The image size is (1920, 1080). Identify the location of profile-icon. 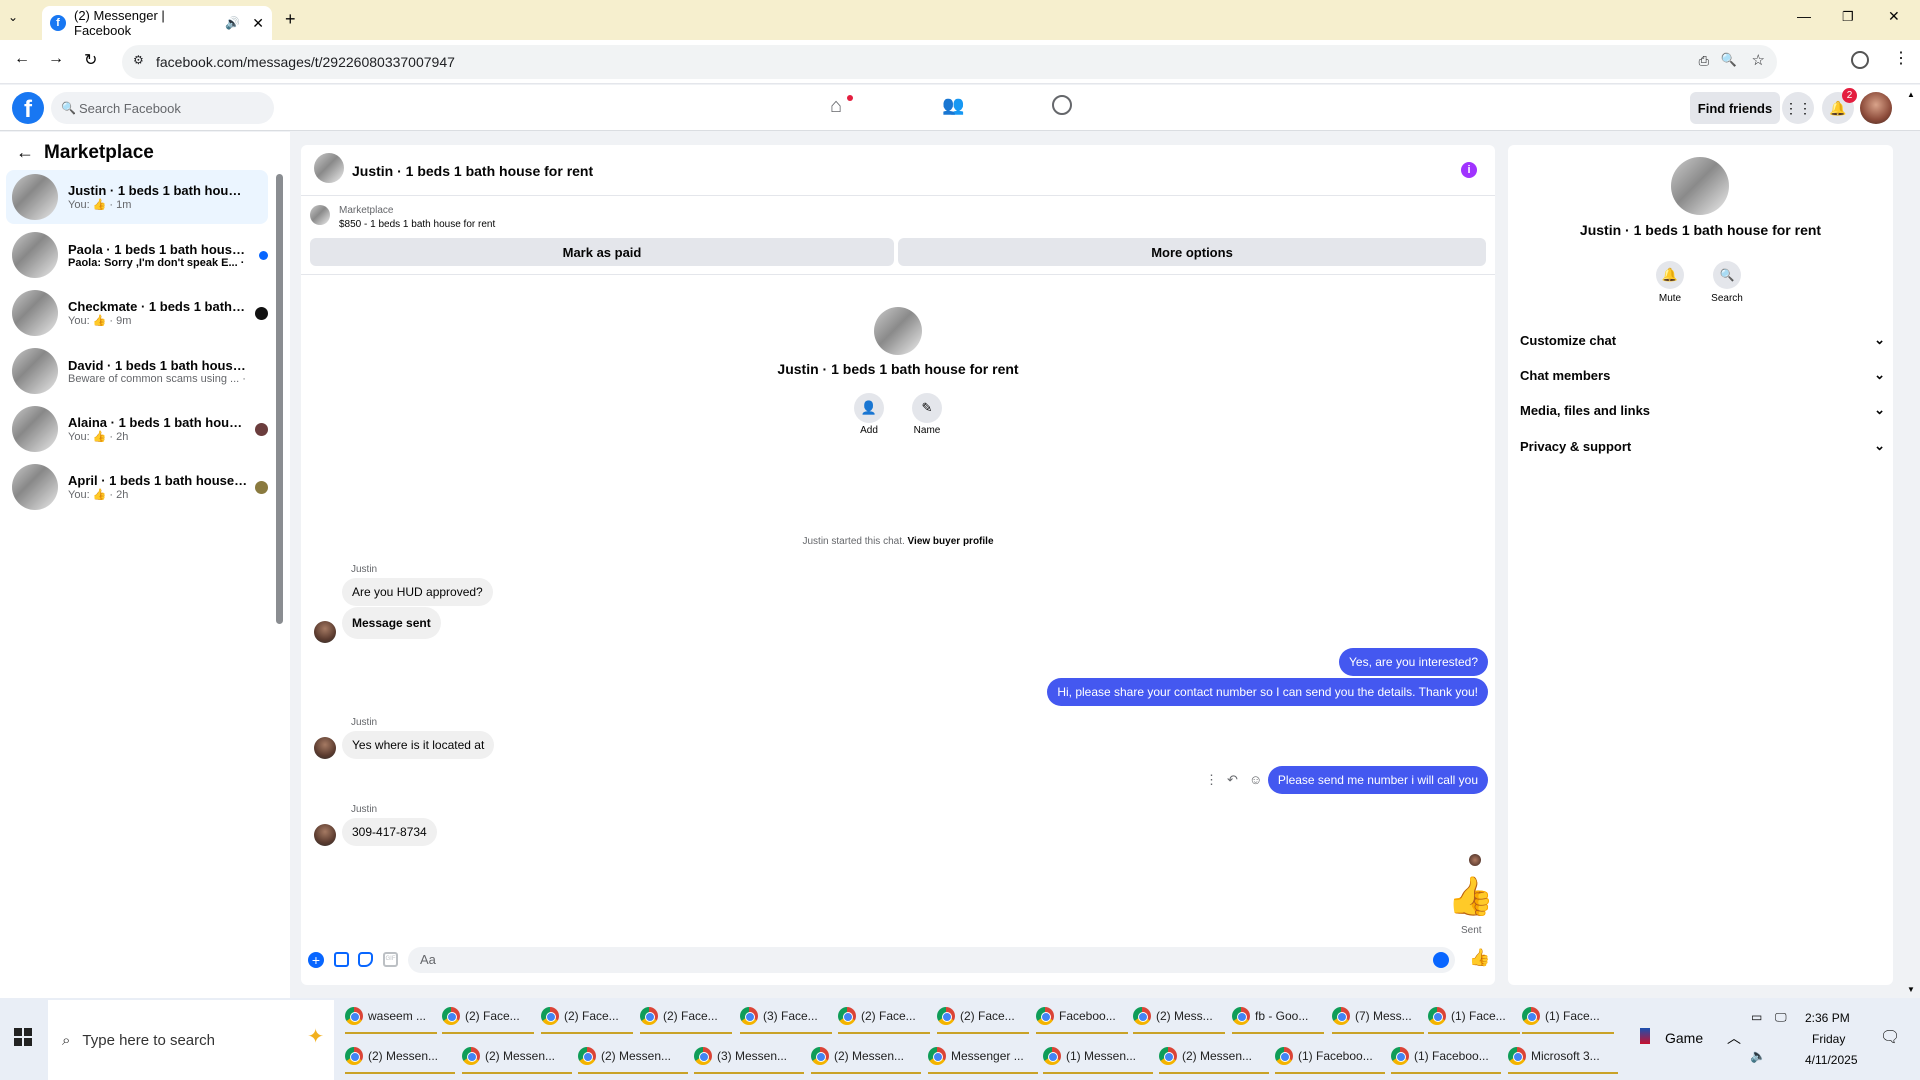
(1860, 60).